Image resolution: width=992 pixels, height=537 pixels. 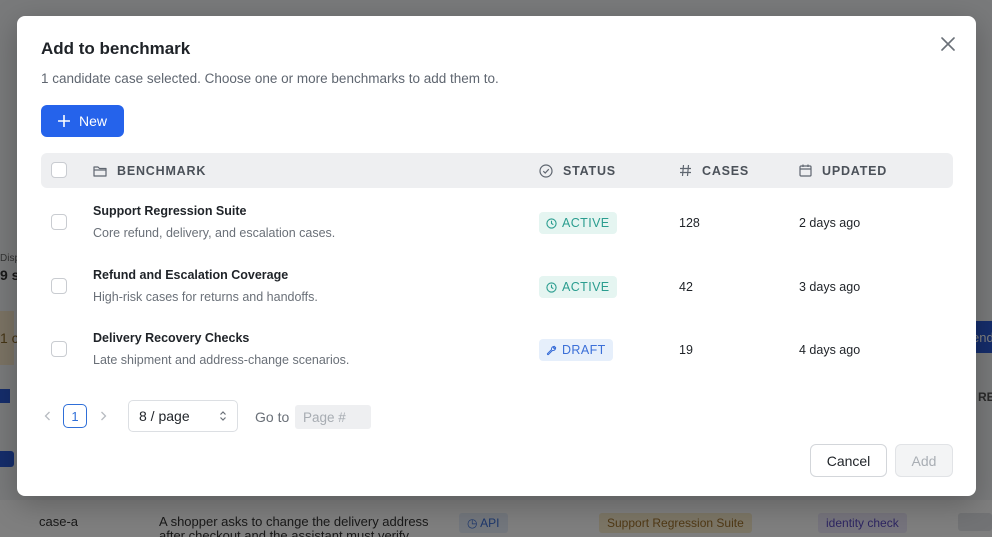 I want to click on folder-icon, so click(x=100, y=171).